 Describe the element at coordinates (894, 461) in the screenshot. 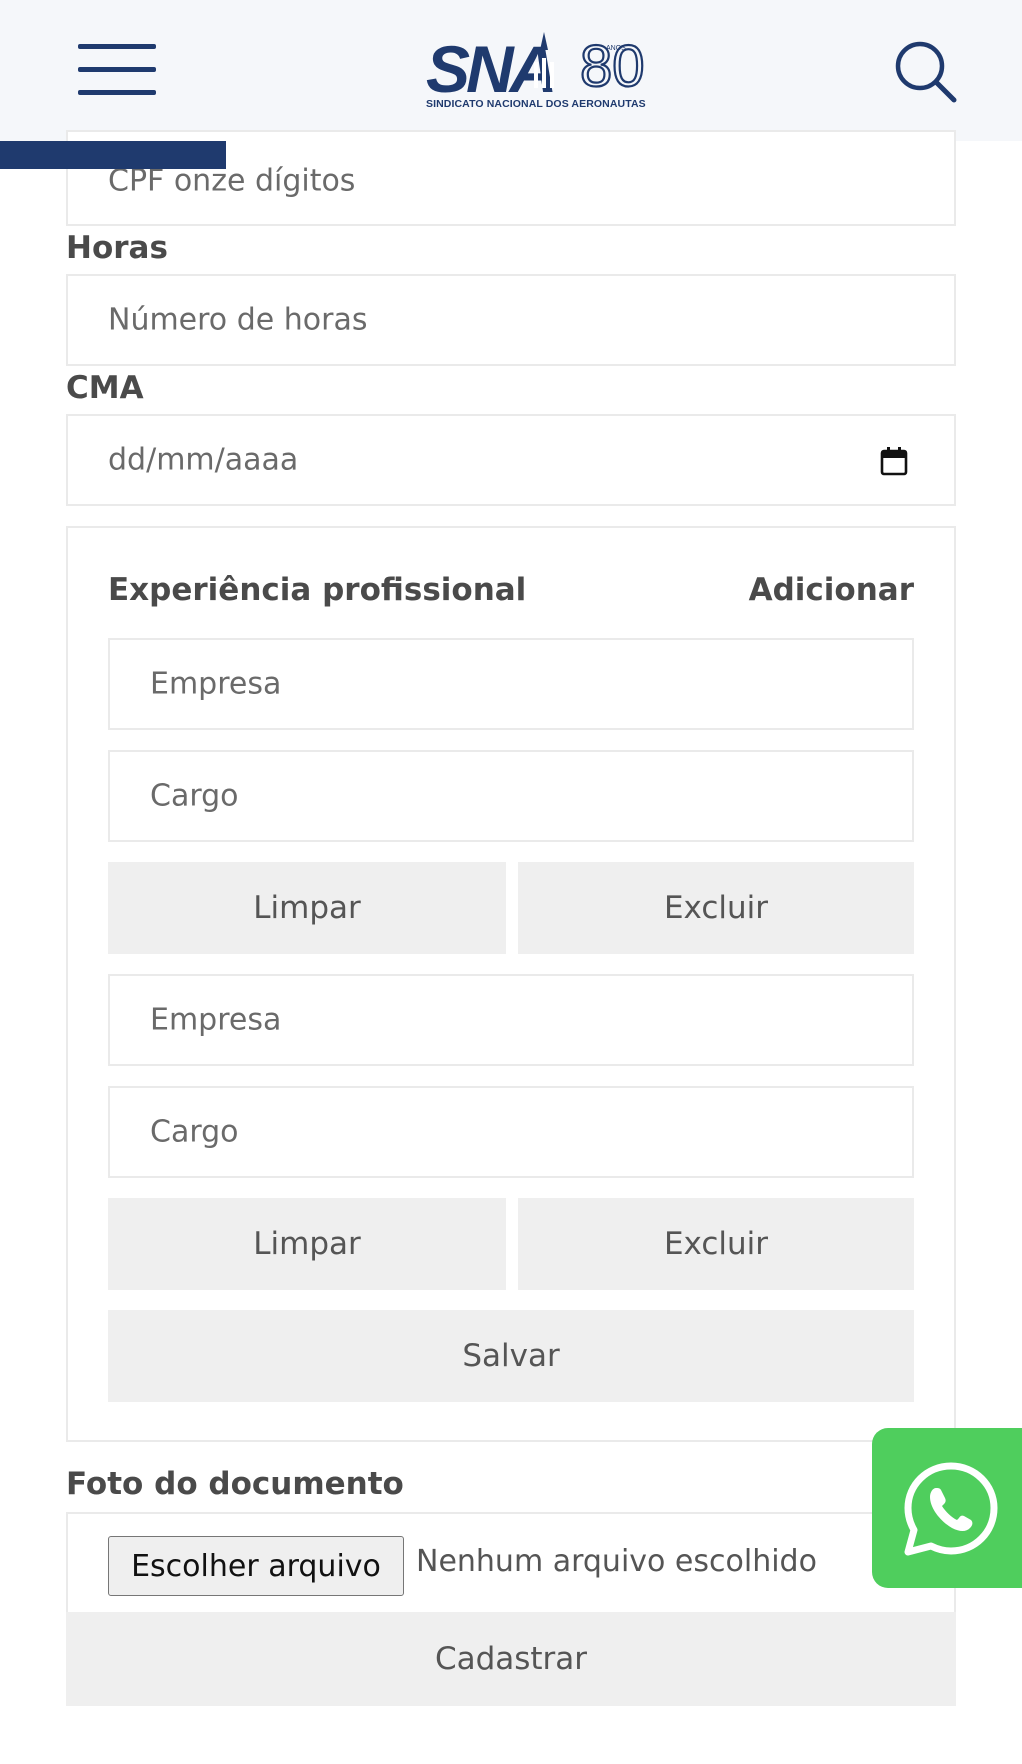

I see `calendar-icon` at that location.